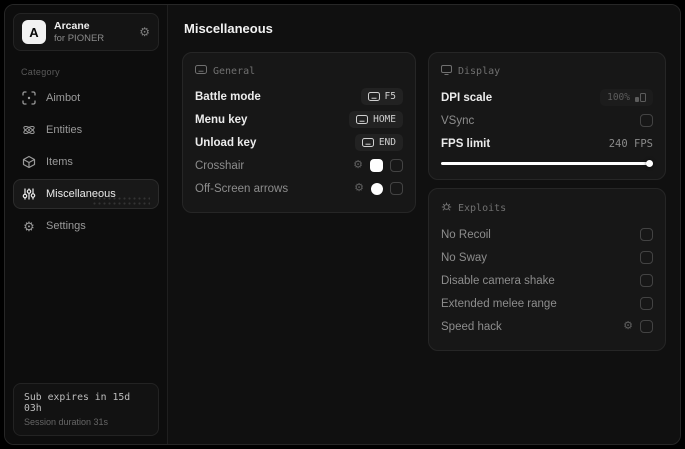 The height and width of the screenshot is (449, 685). Describe the element at coordinates (29, 130) in the screenshot. I see `atom-icon` at that location.